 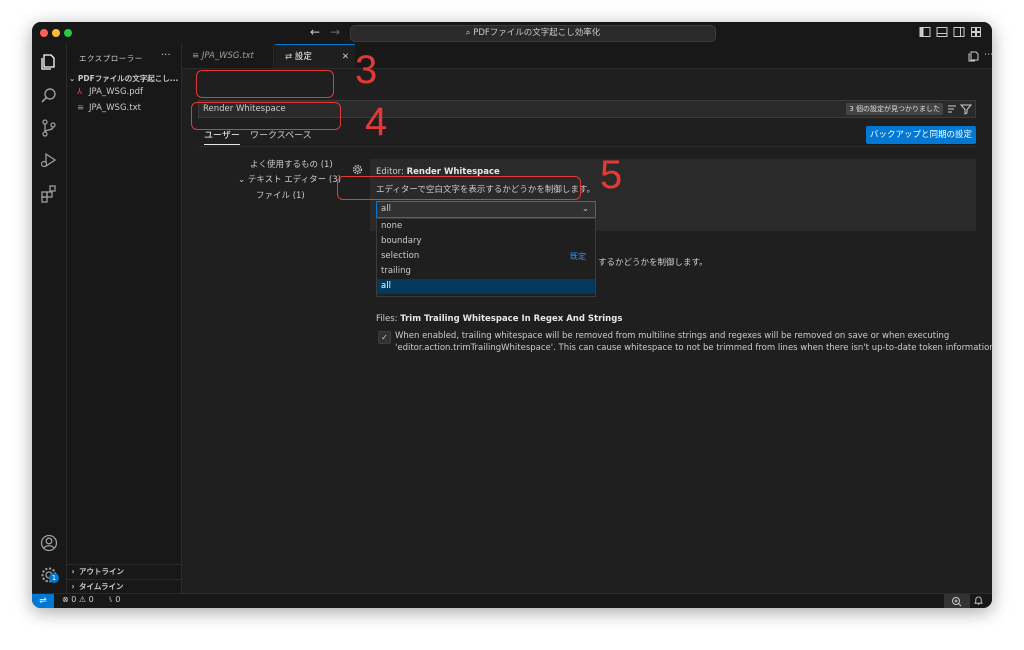 I want to click on forward-arrow-icon: →, so click(x=335, y=32).